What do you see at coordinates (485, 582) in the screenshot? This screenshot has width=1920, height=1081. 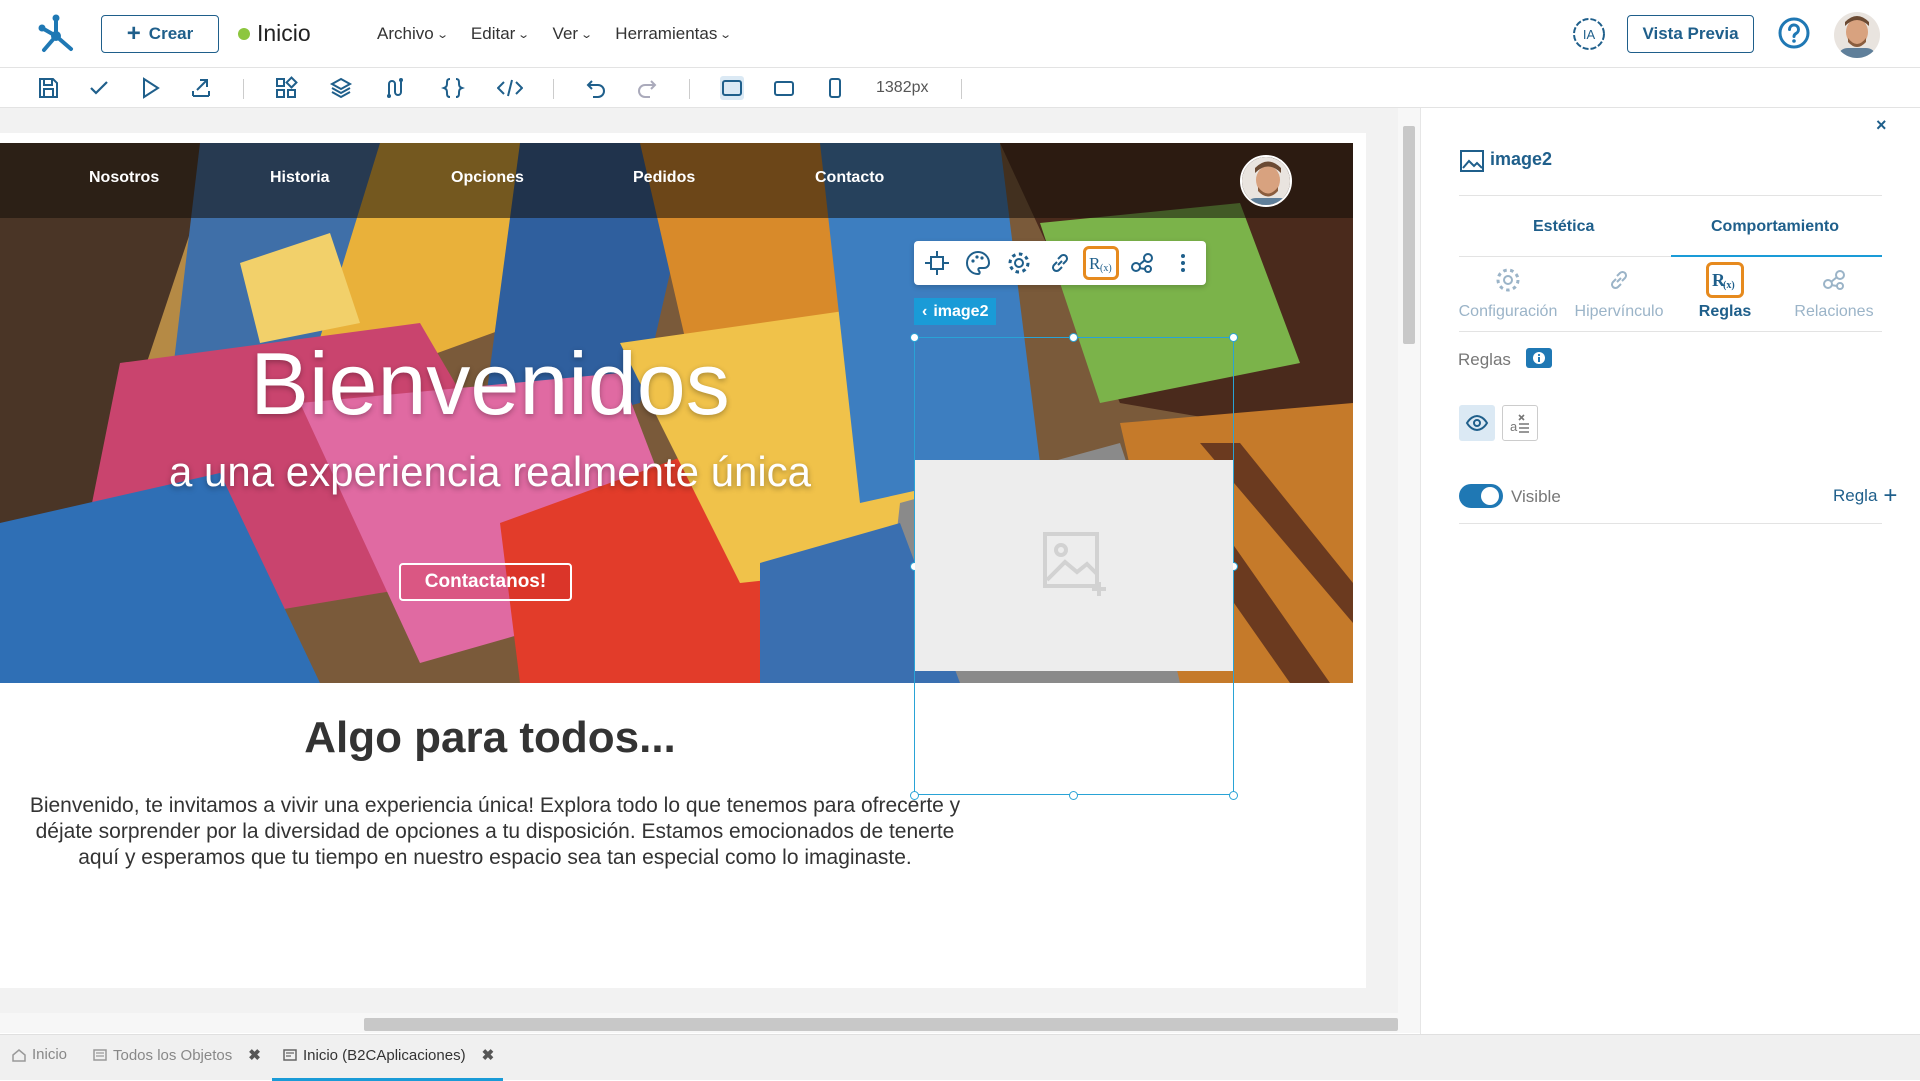 I see `contact-button: Contactanos!` at bounding box center [485, 582].